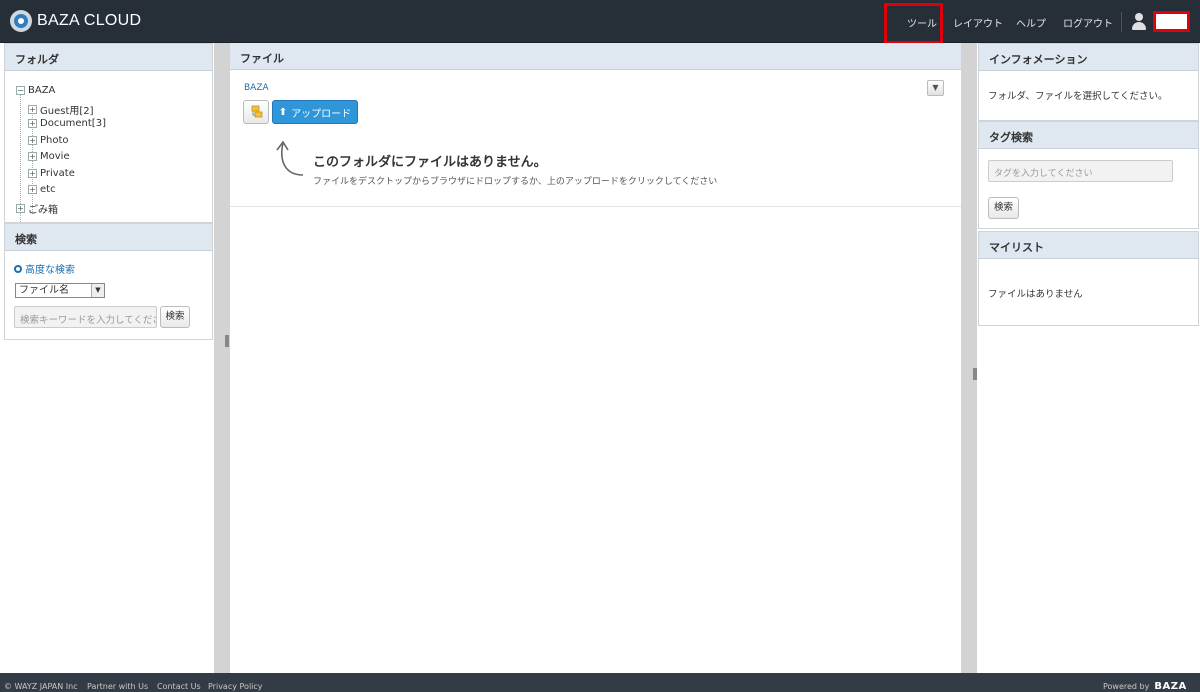  Describe the element at coordinates (221, 358) in the screenshot. I see `left-splitter` at that location.